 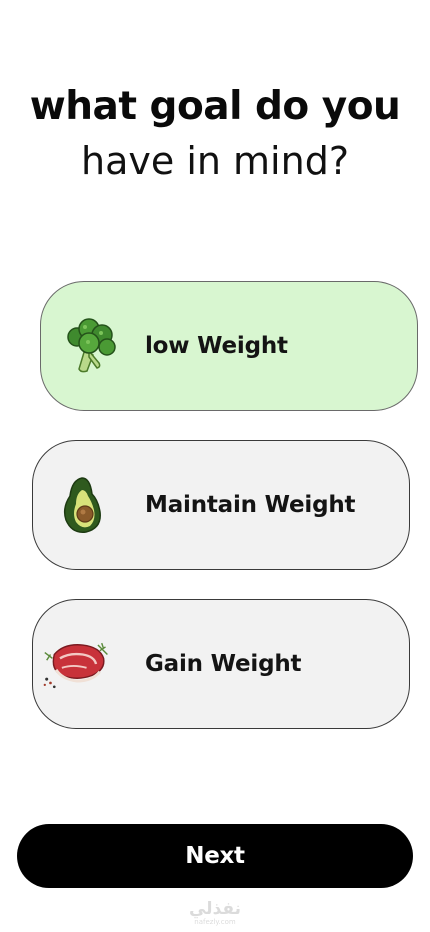 I want to click on next-button: Next, so click(x=215, y=856).